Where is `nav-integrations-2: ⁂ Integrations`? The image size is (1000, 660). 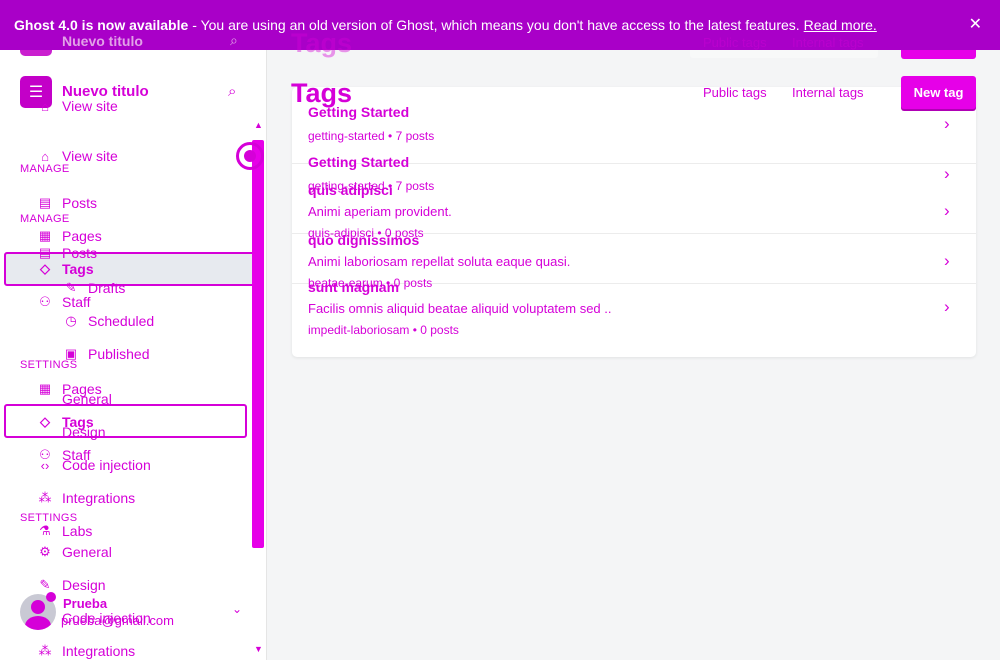 nav-integrations-2: ⁂ Integrations is located at coordinates (86, 651).